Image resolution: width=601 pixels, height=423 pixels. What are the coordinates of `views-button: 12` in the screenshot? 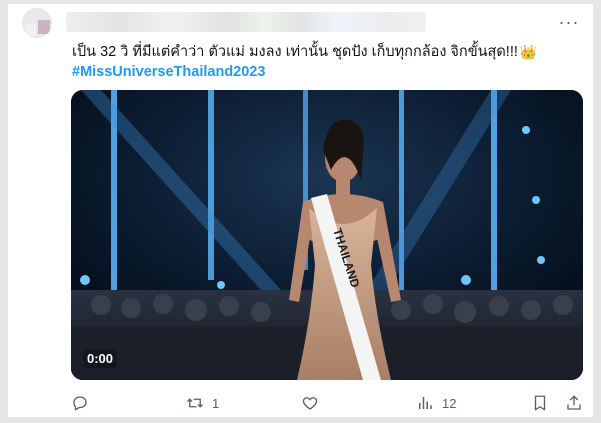 It's located at (436, 403).